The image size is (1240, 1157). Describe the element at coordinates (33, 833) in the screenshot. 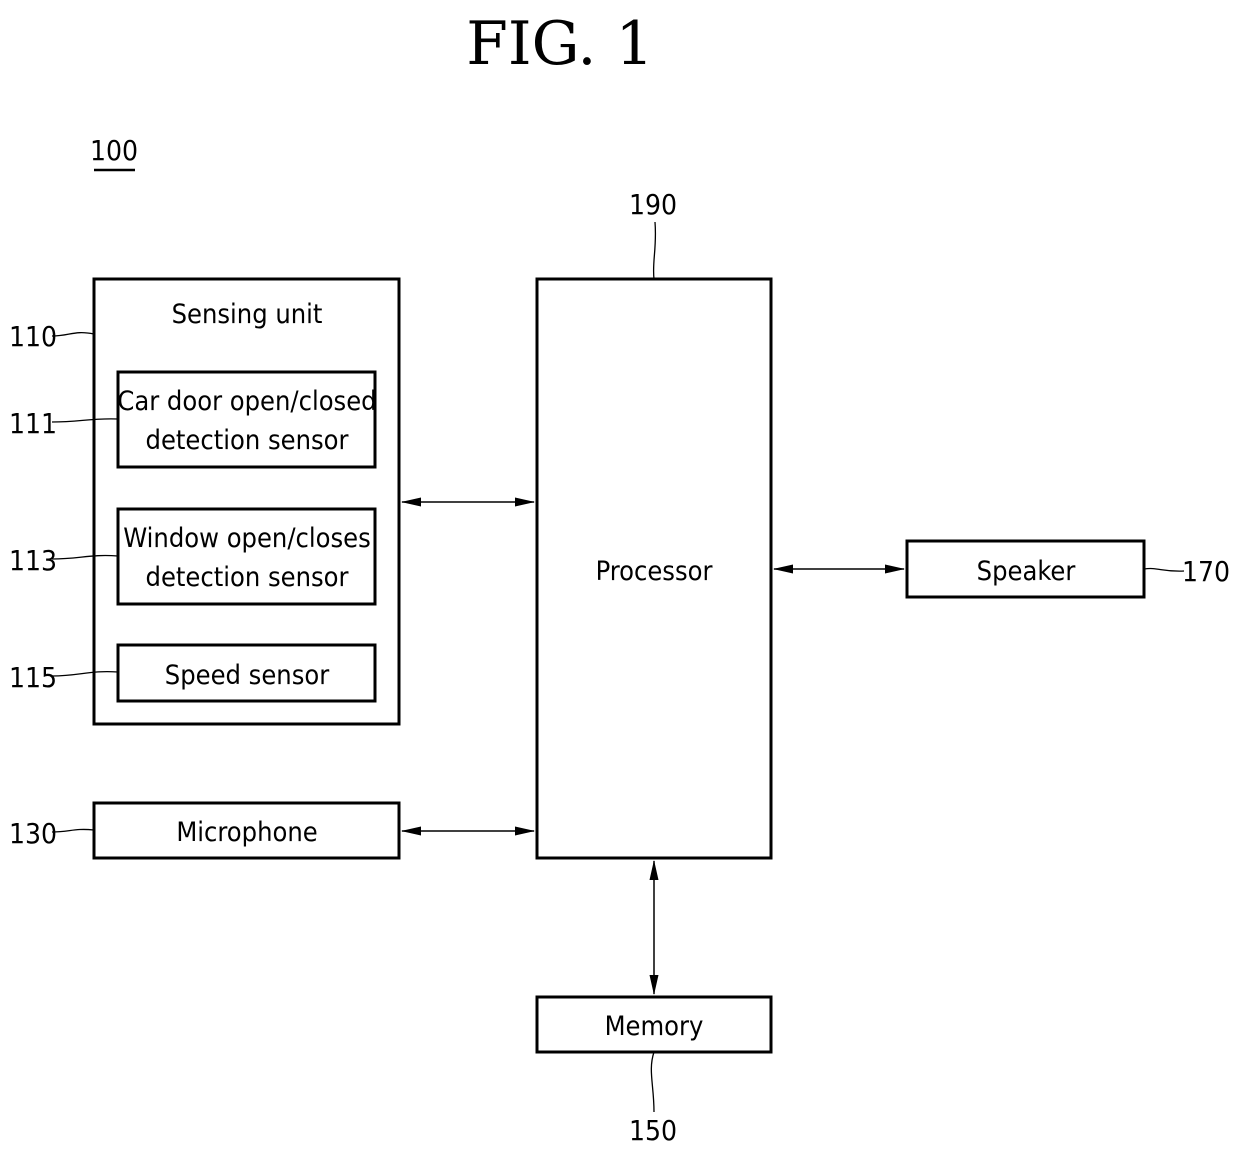

I see `microphone-ref: 130` at that location.